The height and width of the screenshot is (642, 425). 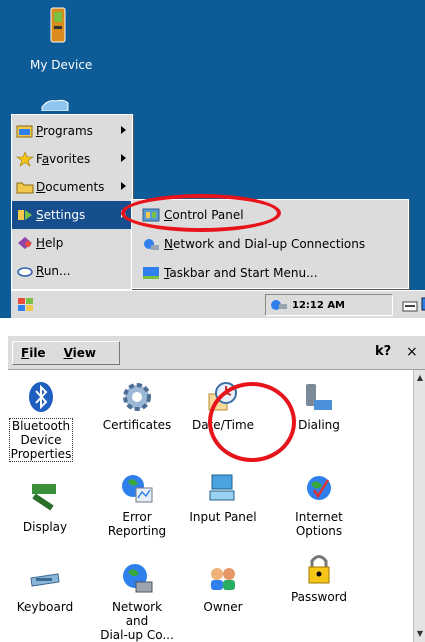 What do you see at coordinates (137, 524) in the screenshot?
I see `cp-item-label: Error Reporting` at bounding box center [137, 524].